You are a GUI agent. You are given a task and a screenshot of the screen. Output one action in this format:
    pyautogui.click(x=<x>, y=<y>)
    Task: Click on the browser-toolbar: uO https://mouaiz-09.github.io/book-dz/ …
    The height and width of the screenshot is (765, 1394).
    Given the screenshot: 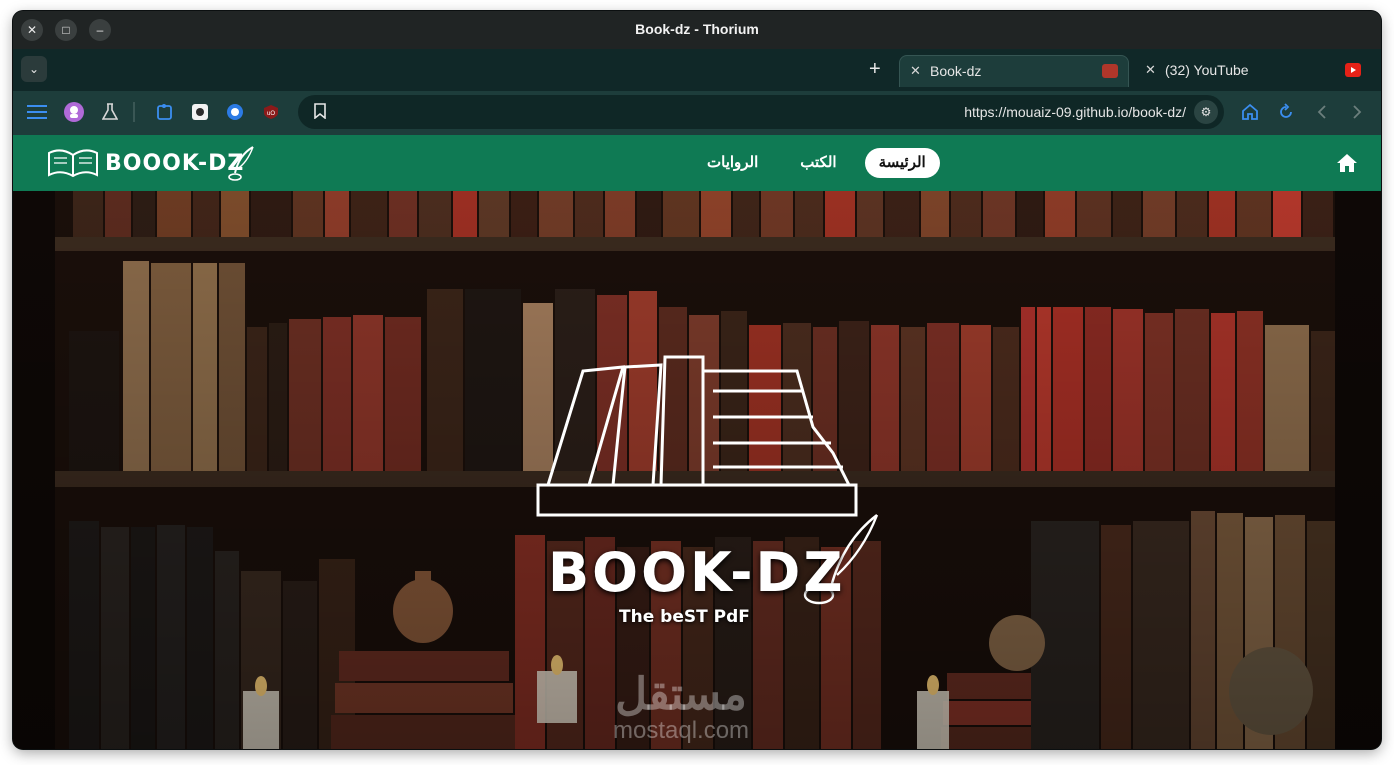 What is the action you would take?
    pyautogui.click(x=697, y=113)
    